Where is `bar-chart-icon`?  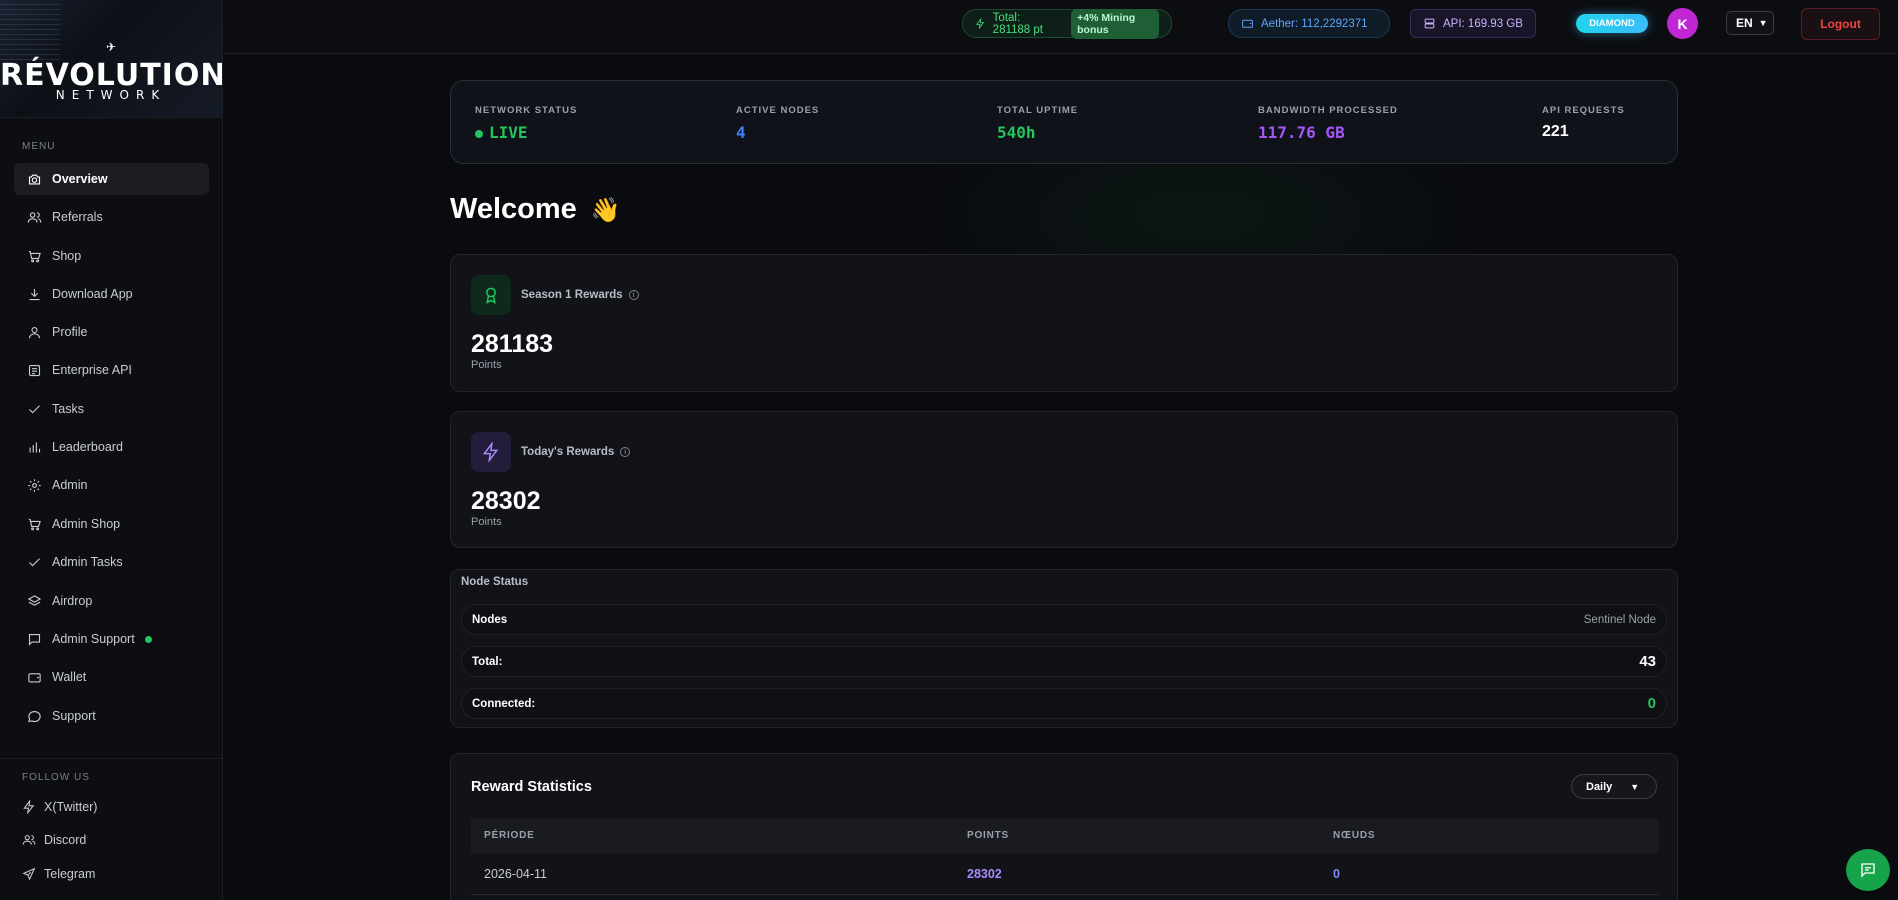 bar-chart-icon is located at coordinates (34, 447).